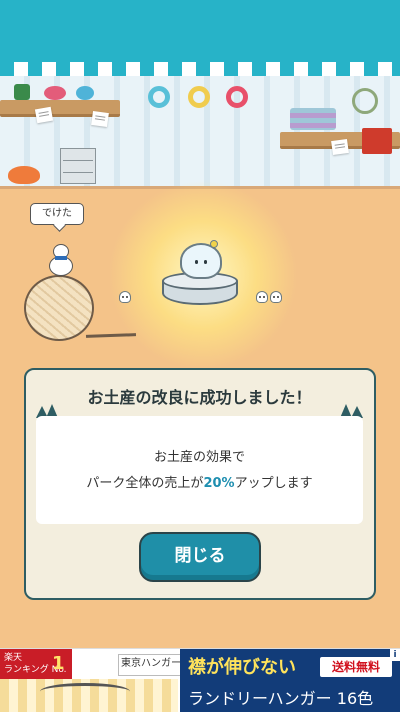 The width and height of the screenshot is (400, 712). Describe the element at coordinates (219, 483) in the screenshot. I see `bonus-percent: 20%` at that location.